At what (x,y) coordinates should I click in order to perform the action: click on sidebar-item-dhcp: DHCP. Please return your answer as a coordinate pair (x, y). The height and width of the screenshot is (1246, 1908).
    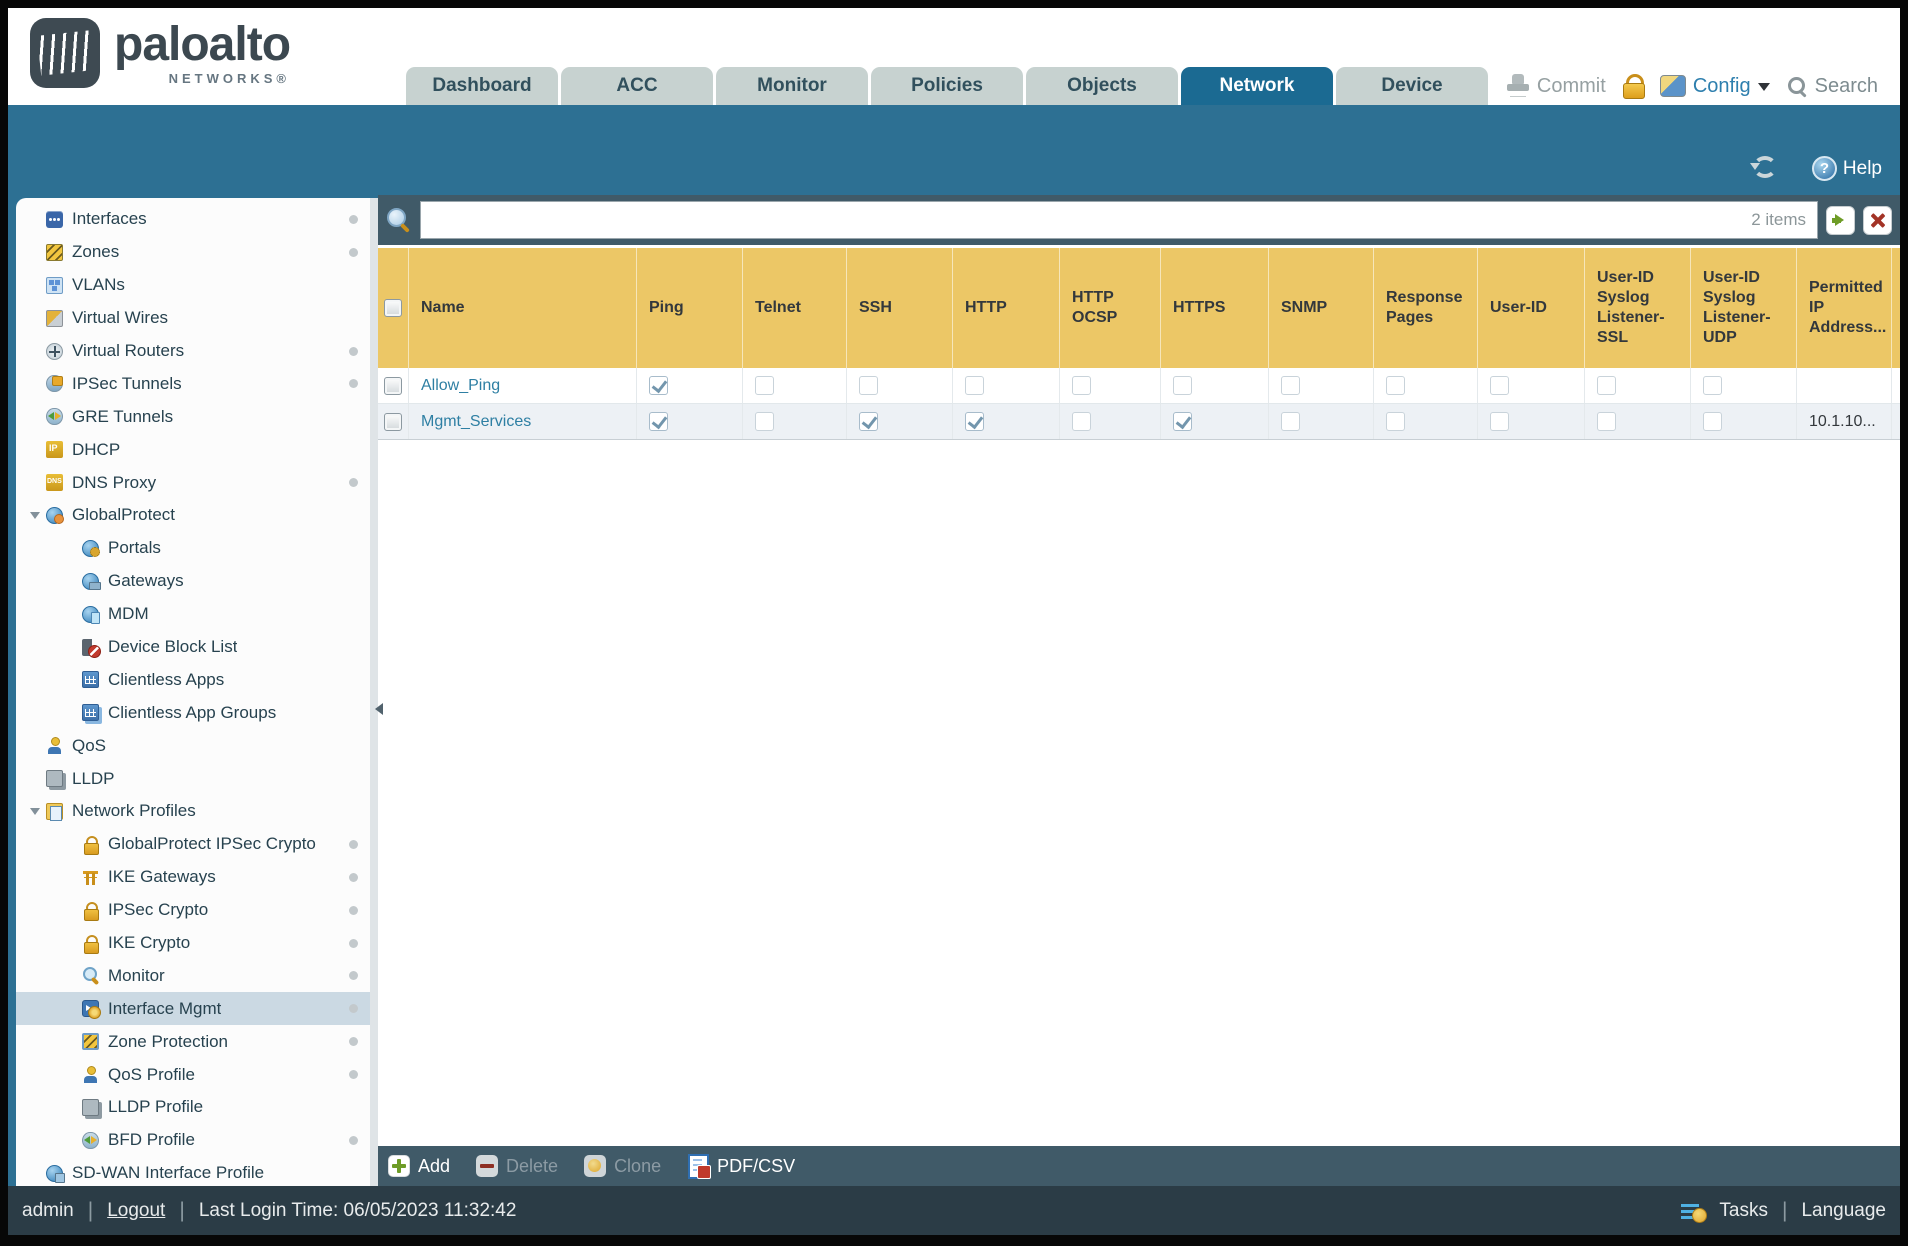
    Looking at the image, I should click on (193, 449).